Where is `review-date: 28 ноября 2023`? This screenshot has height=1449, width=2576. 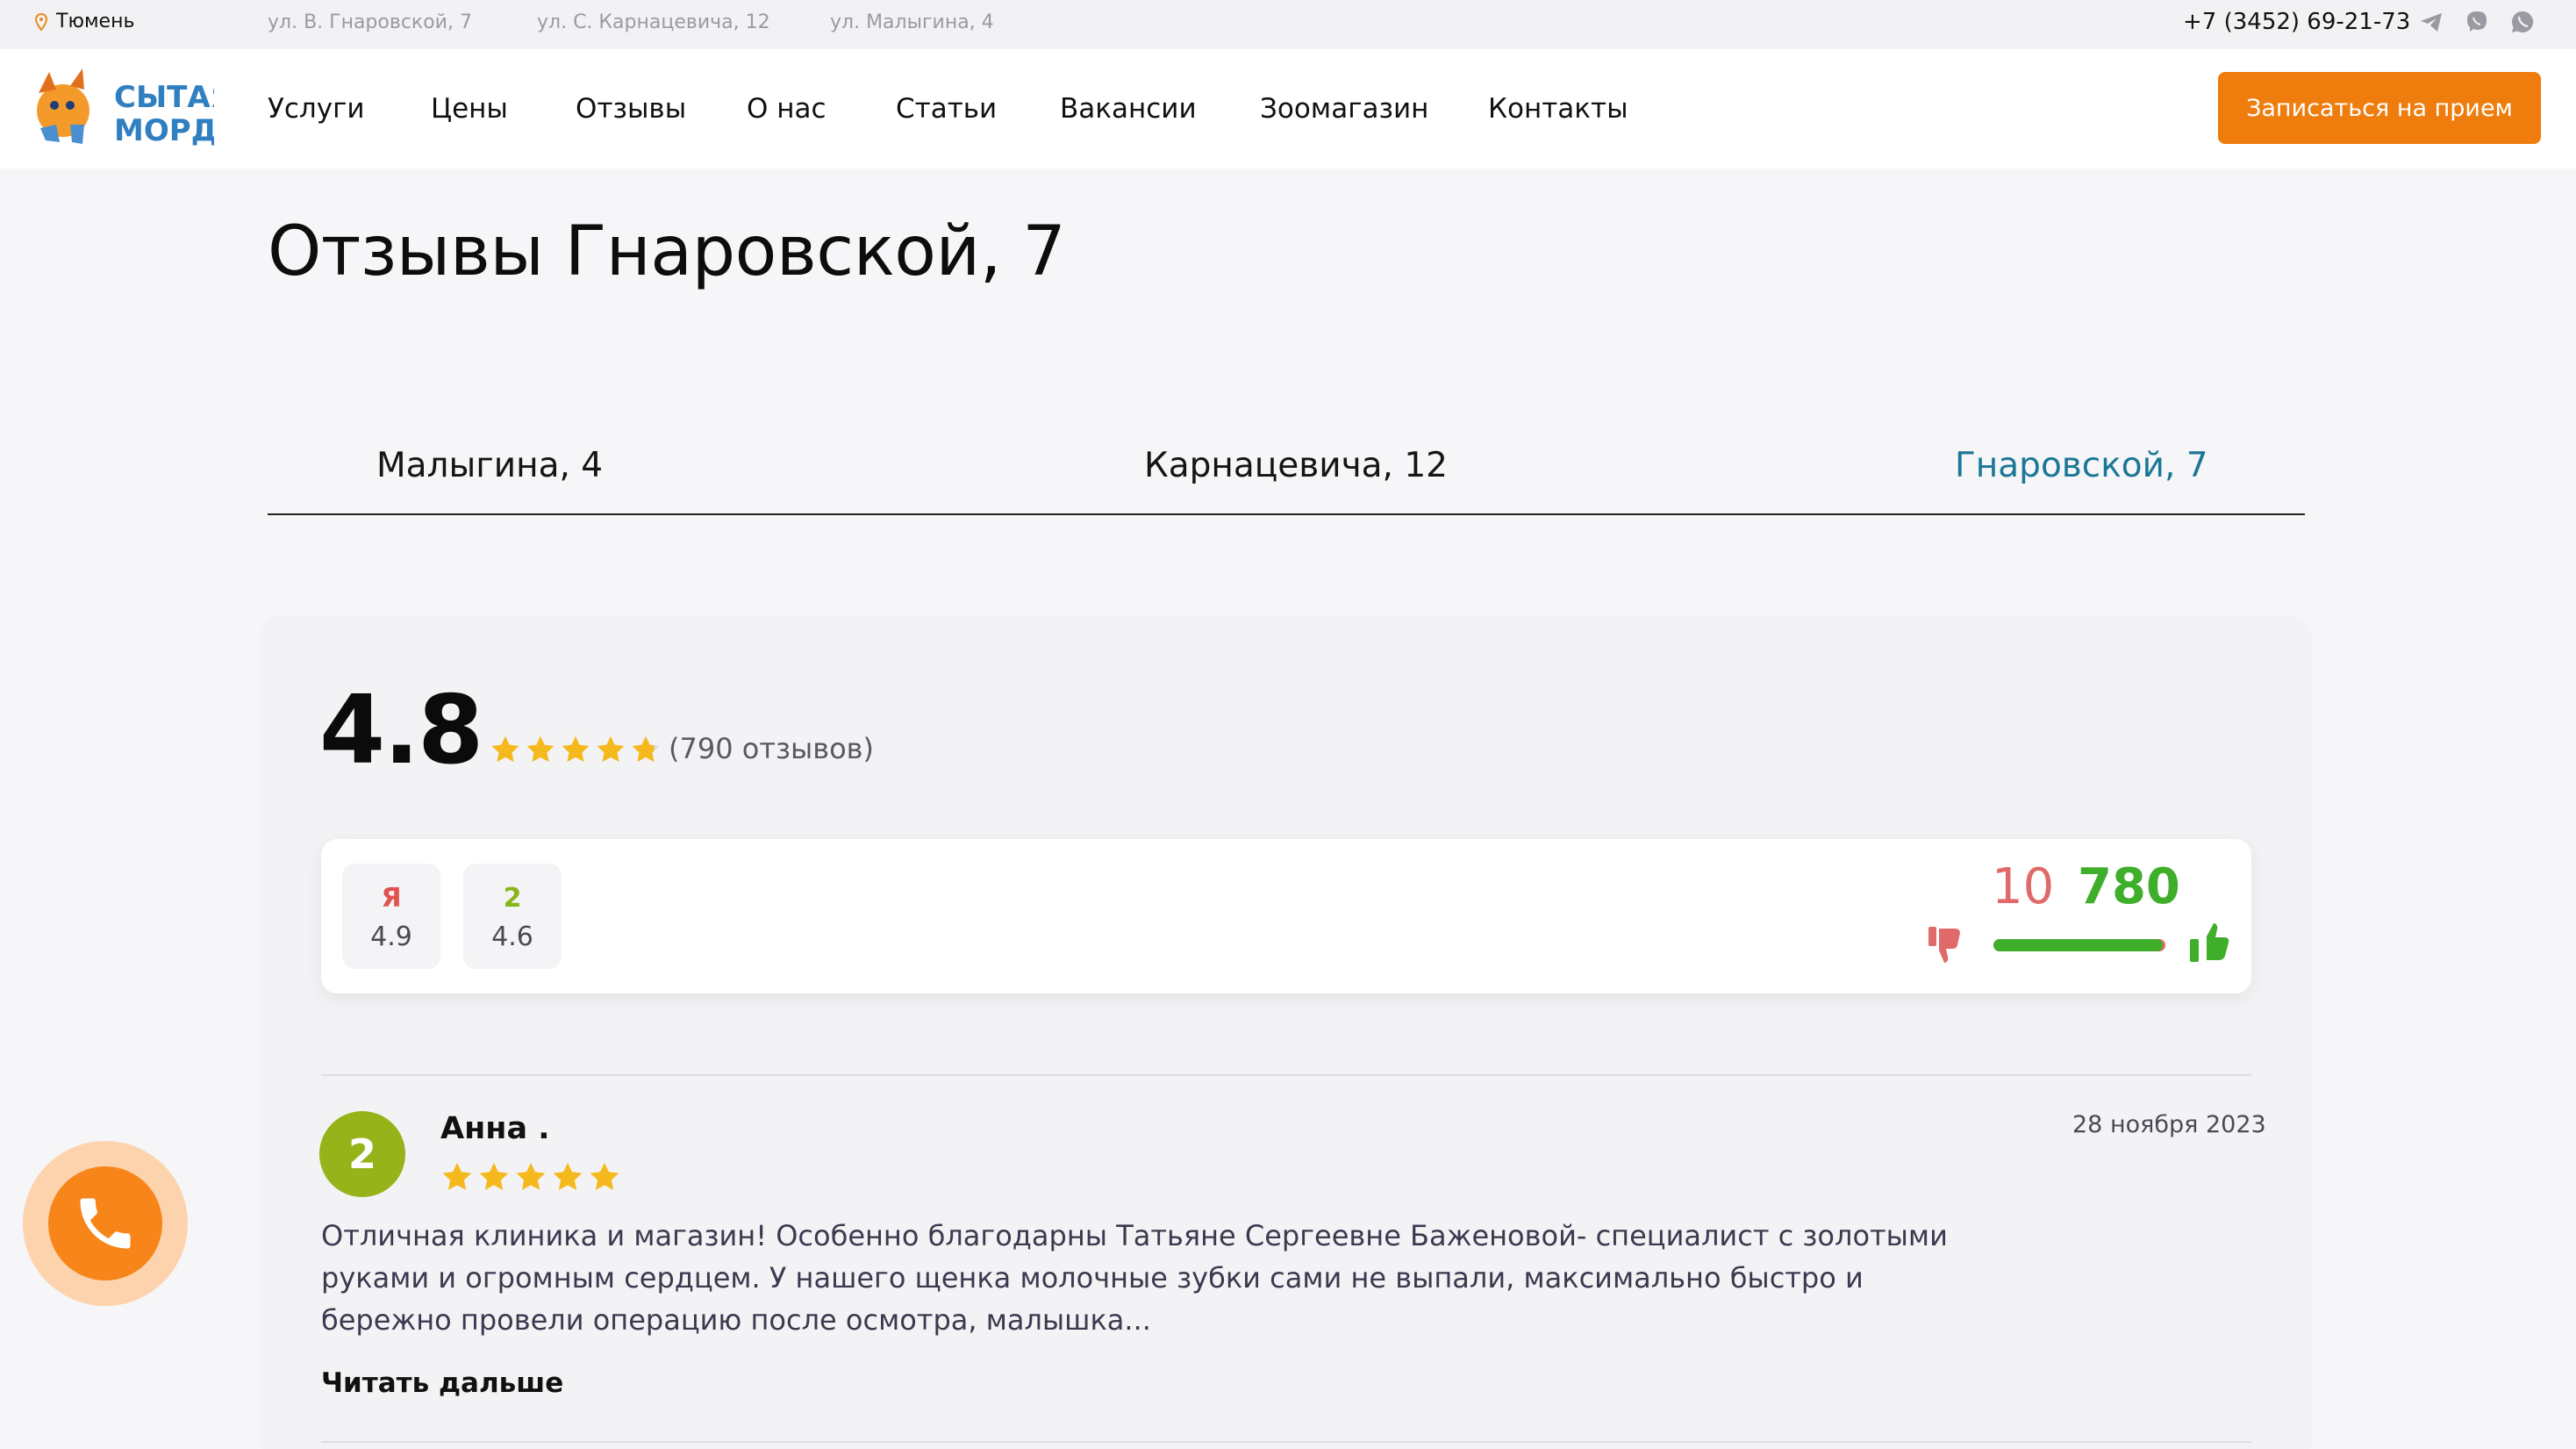 review-date: 28 ноября 2023 is located at coordinates (2169, 1124).